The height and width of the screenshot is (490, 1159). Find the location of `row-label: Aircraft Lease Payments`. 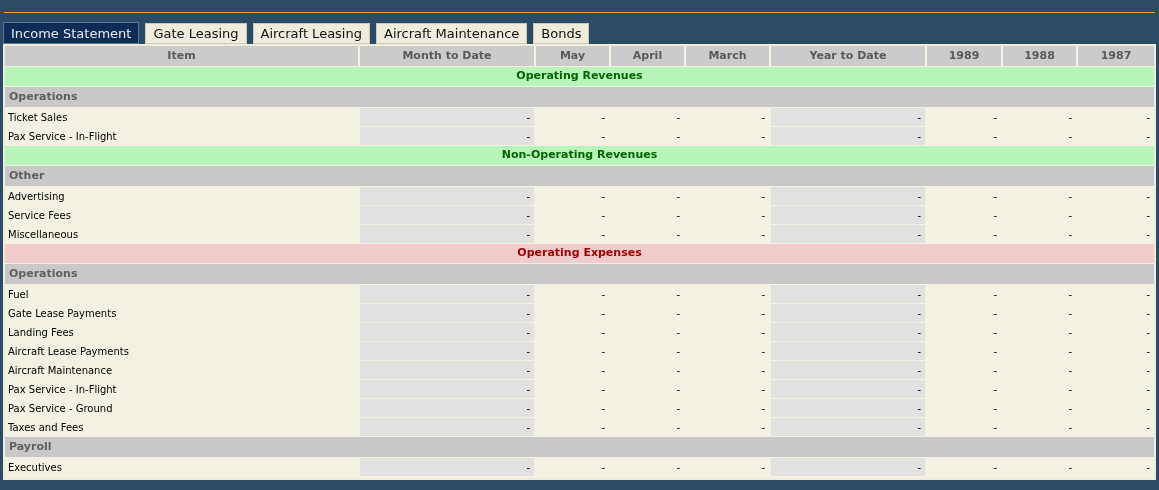

row-label: Aircraft Lease Payments is located at coordinates (68, 351).